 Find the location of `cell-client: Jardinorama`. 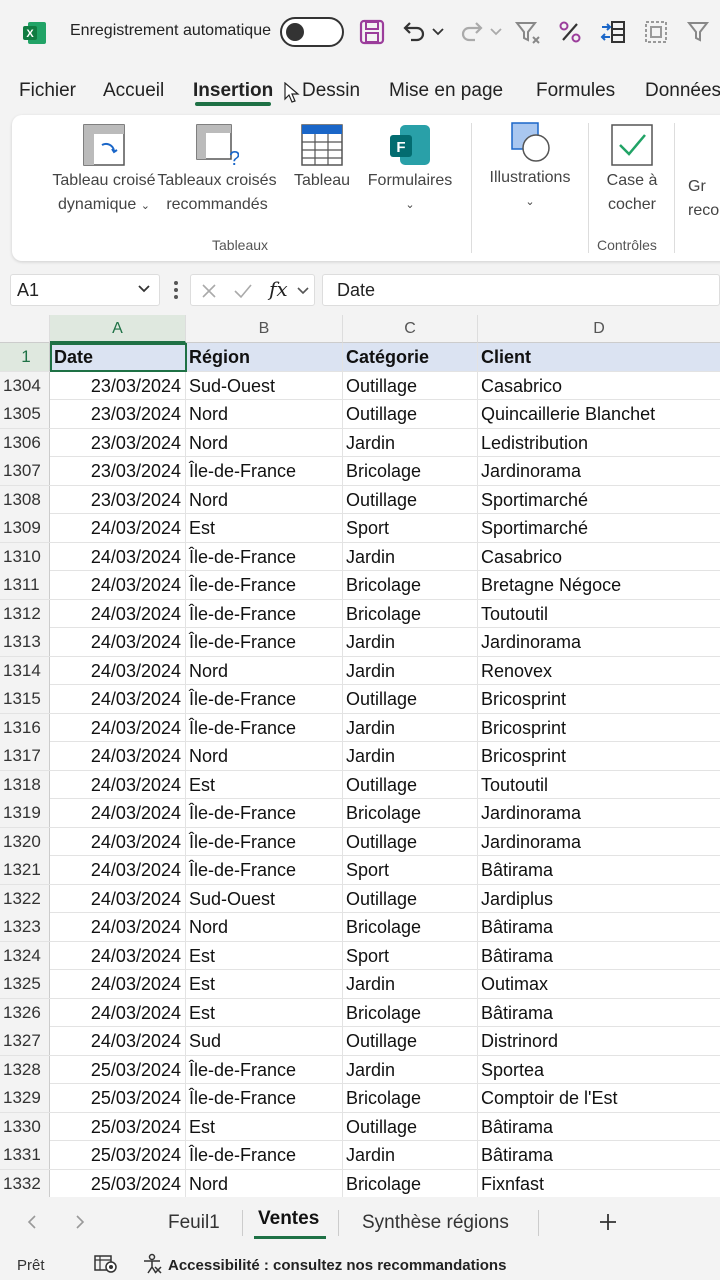

cell-client: Jardinorama is located at coordinates (599, 642).